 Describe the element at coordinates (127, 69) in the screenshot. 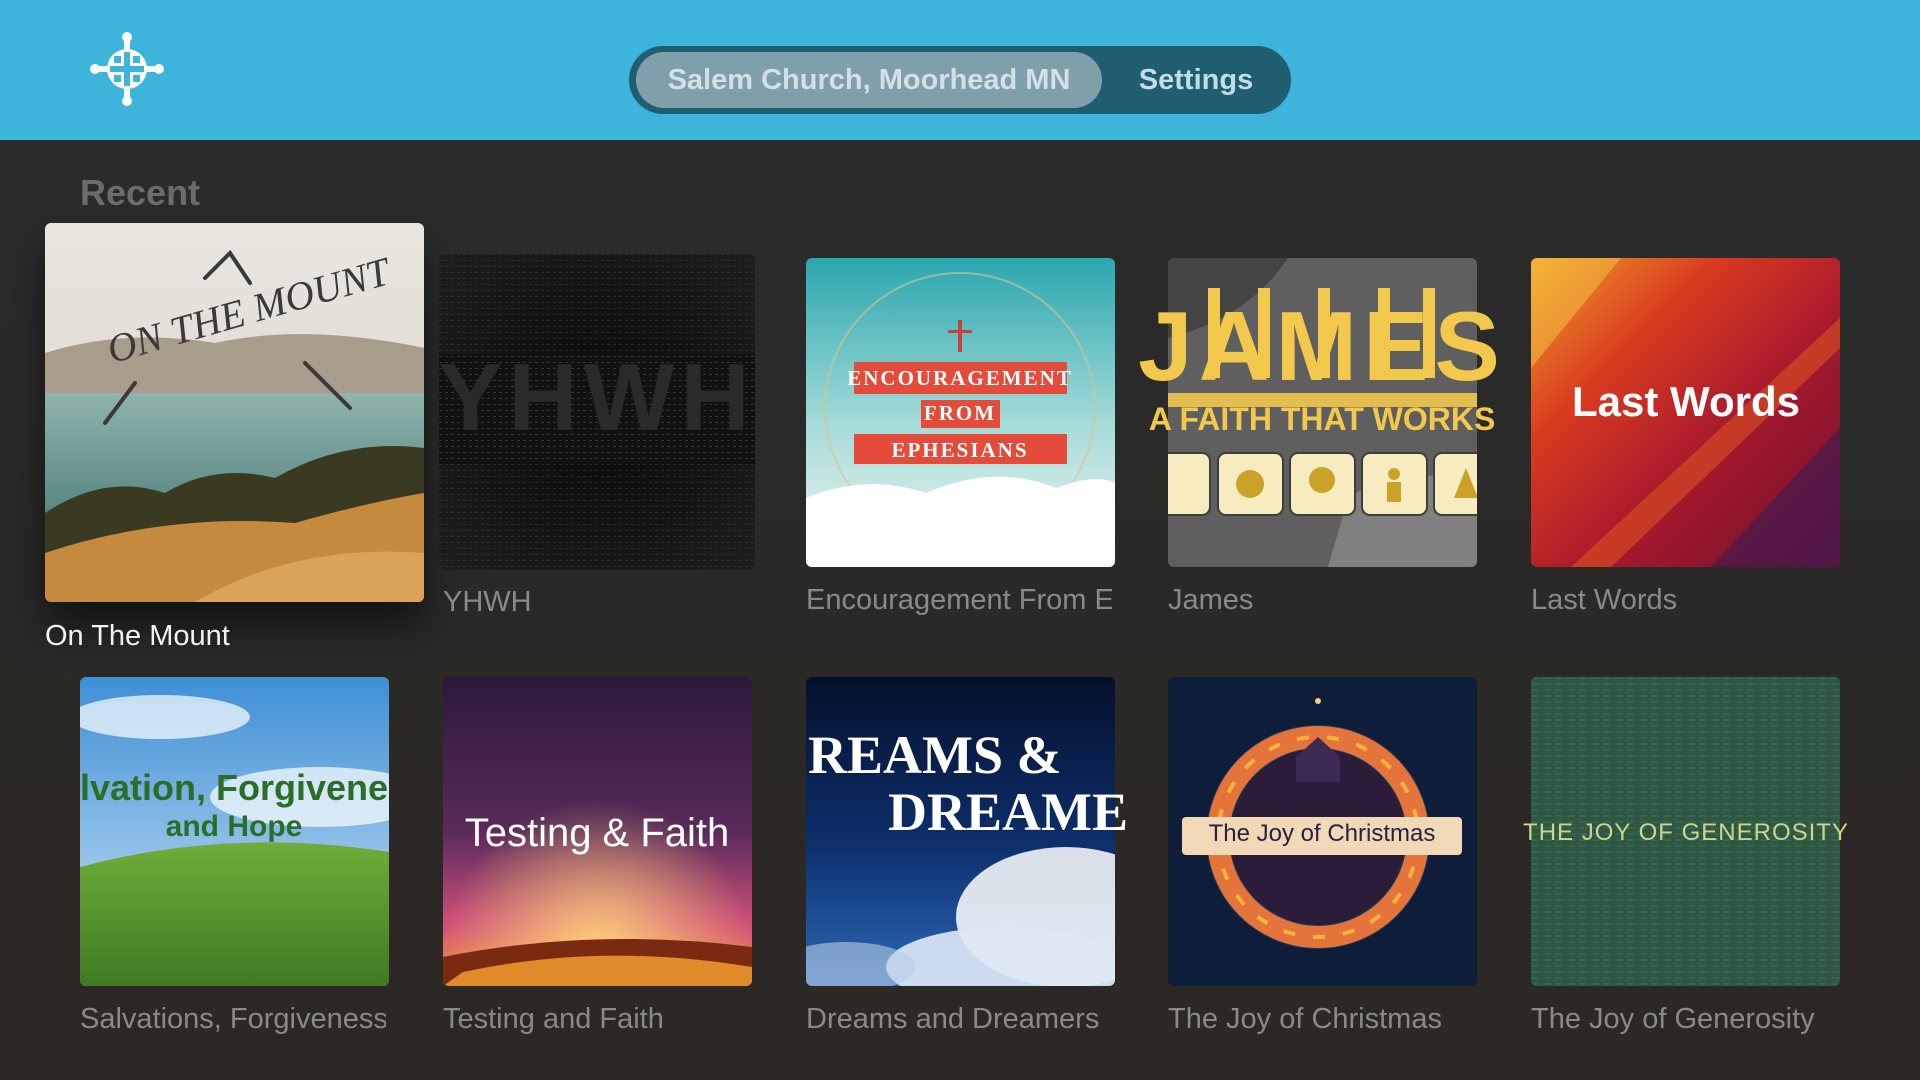

I see `church-cross-logo-icon` at that location.